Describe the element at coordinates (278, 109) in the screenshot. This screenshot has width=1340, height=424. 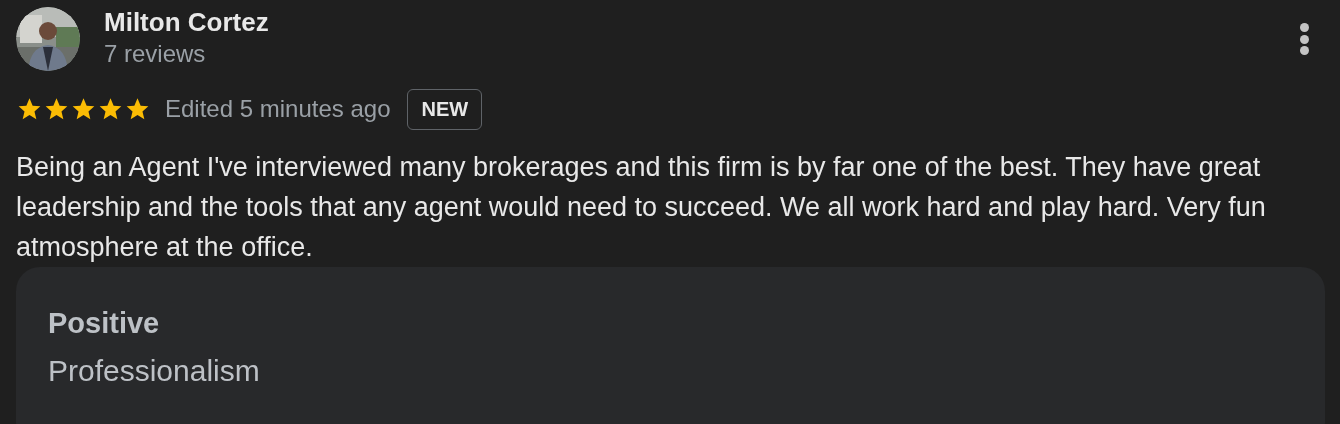
I see `edited-time: Edited 5 minutes ago` at that location.